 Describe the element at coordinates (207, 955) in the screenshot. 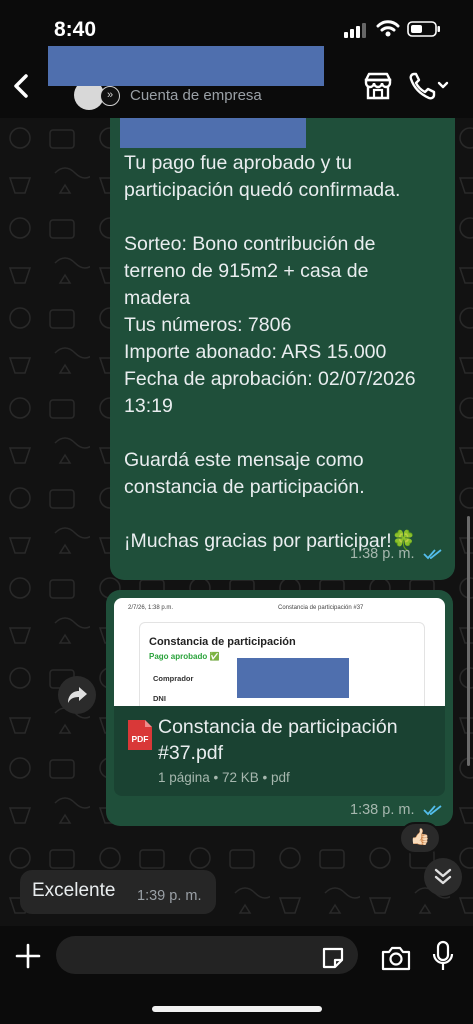

I see `message-input` at that location.